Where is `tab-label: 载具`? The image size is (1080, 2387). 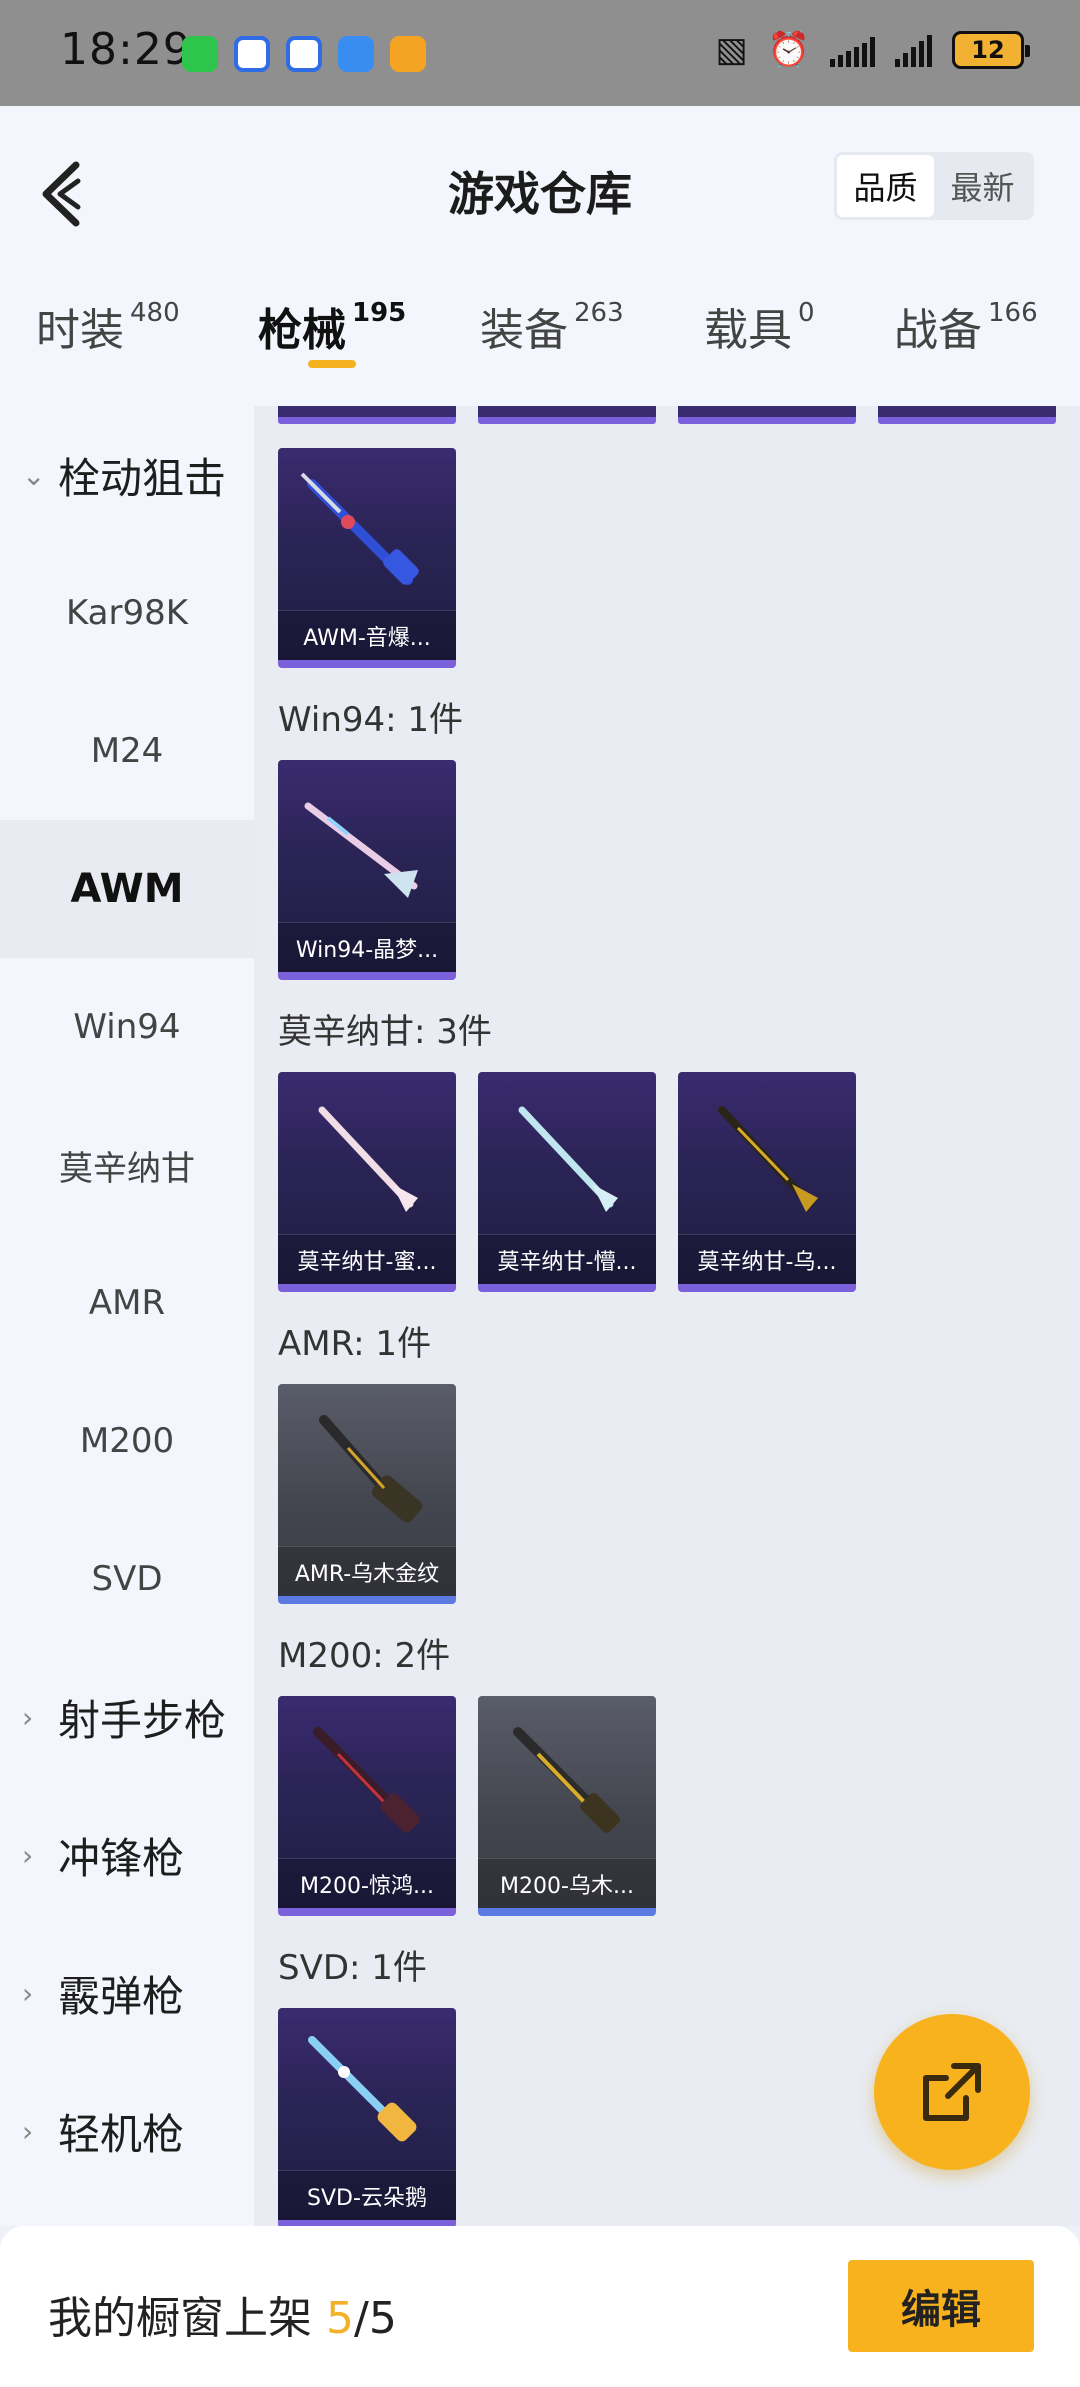 tab-label: 载具 is located at coordinates (748, 330).